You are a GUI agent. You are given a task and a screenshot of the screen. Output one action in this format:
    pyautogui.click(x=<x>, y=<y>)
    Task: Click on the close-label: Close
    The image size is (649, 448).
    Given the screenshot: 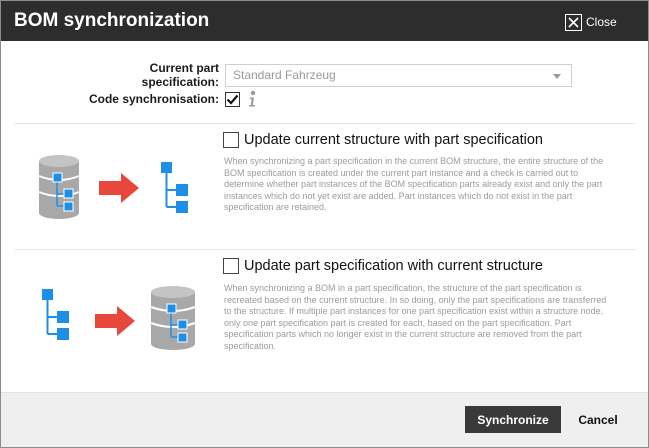 What is the action you would take?
    pyautogui.click(x=601, y=22)
    